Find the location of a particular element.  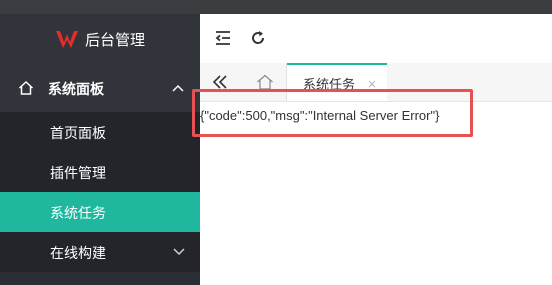

sidebar-item-home-panel: 首页面板 is located at coordinates (100, 132).